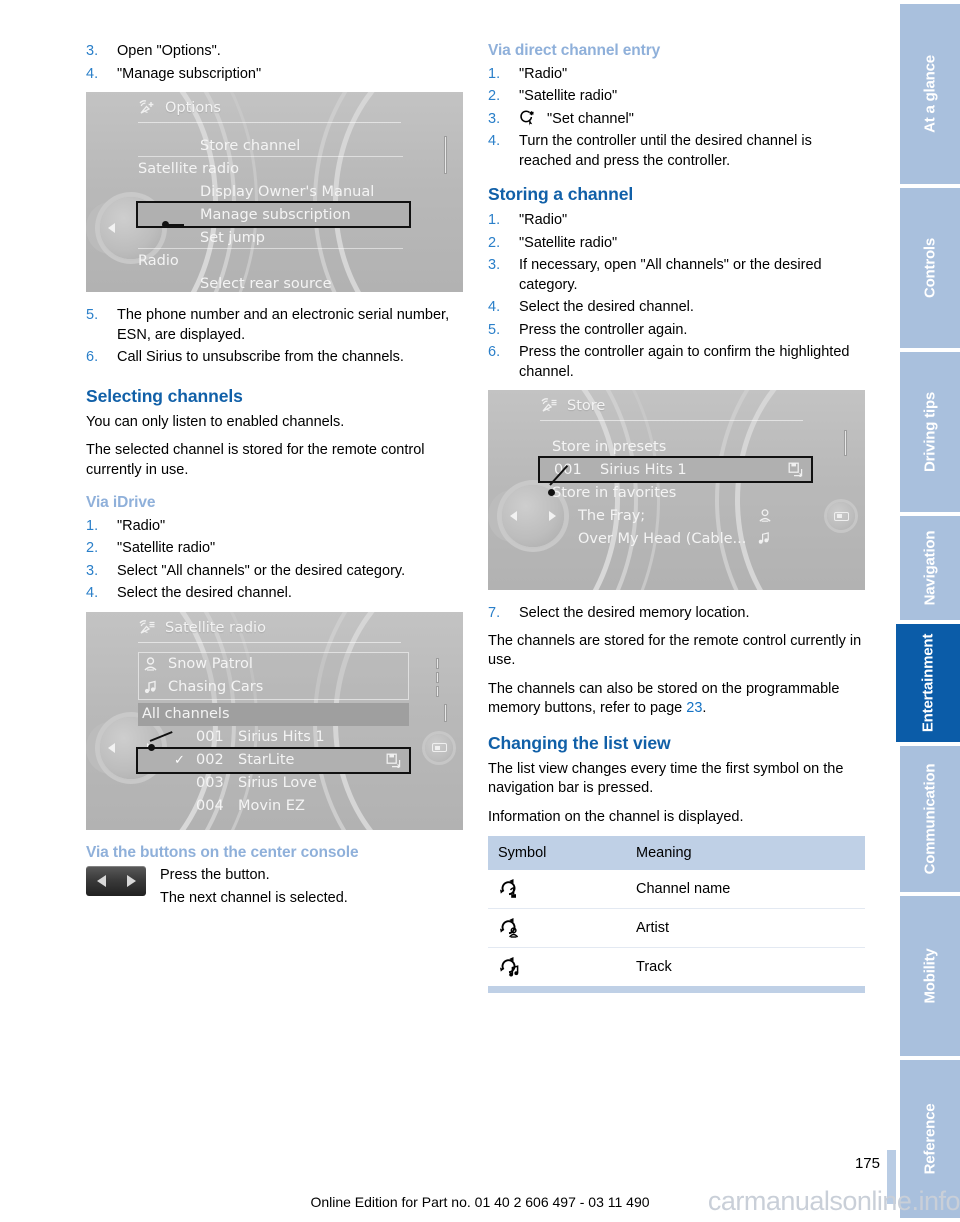 Image resolution: width=960 pixels, height=1222 pixels. Describe the element at coordinates (590, 118) in the screenshot. I see `step-text: "Set channel"` at that location.